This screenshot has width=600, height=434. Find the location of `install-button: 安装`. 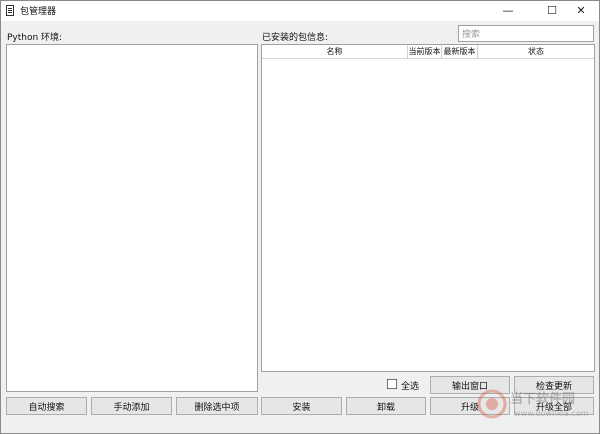

install-button: 安装 is located at coordinates (301, 406).